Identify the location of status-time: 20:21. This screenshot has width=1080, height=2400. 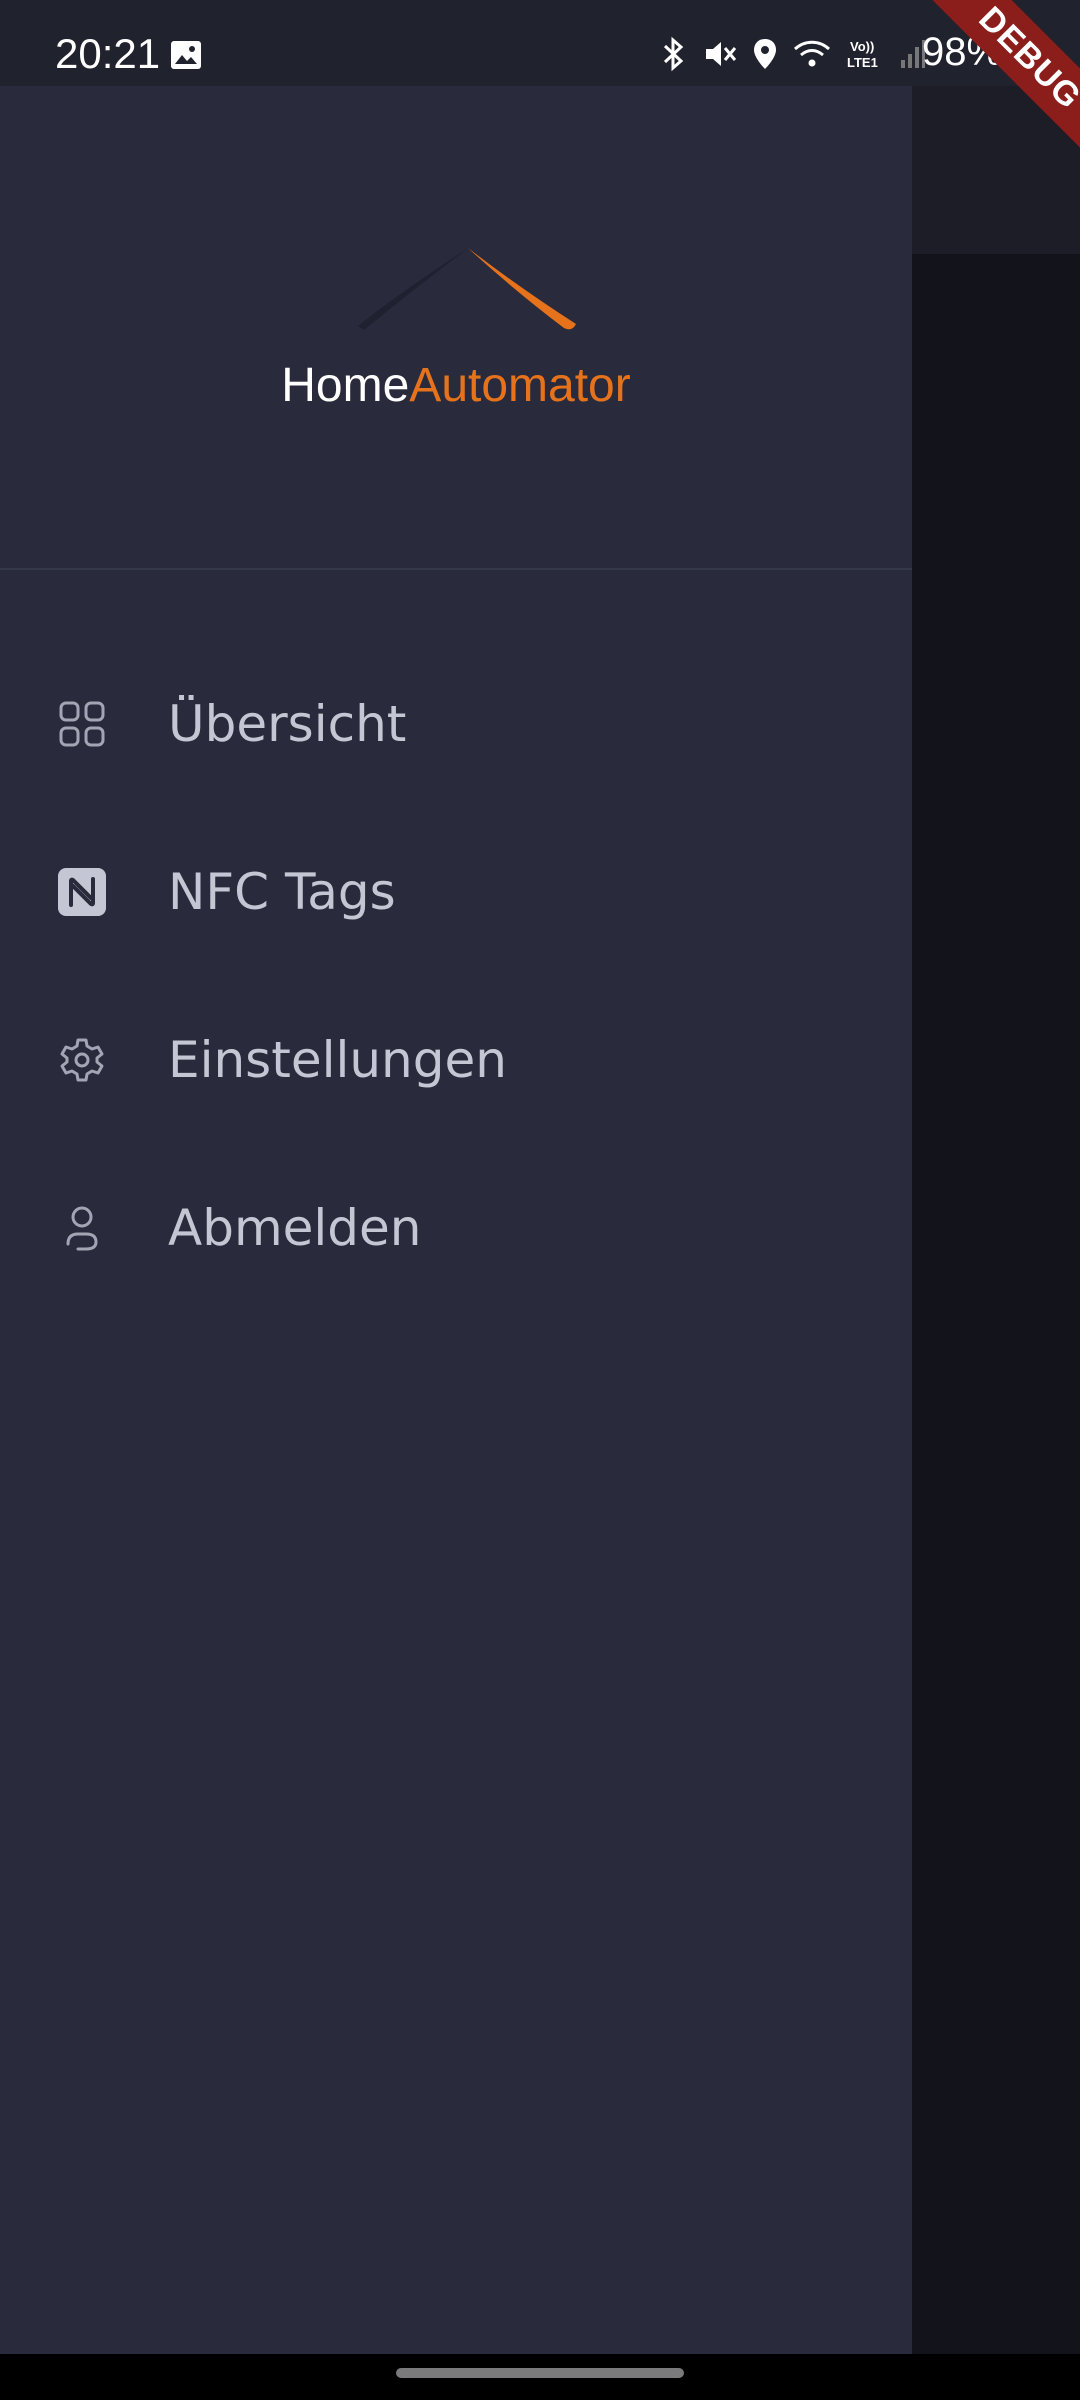
(108, 53).